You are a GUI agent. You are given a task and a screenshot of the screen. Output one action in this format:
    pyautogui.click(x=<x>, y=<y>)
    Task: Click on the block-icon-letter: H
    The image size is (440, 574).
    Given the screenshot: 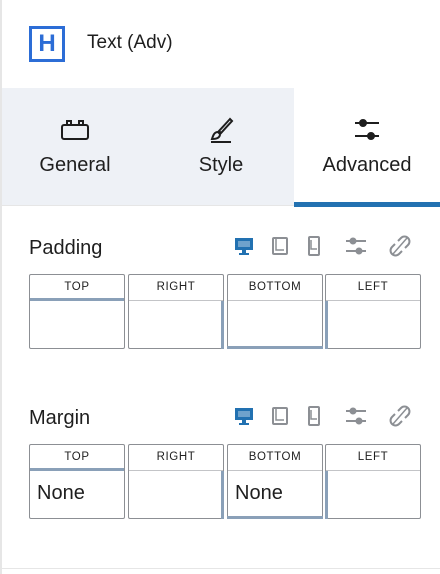 What is the action you would take?
    pyautogui.click(x=47, y=43)
    